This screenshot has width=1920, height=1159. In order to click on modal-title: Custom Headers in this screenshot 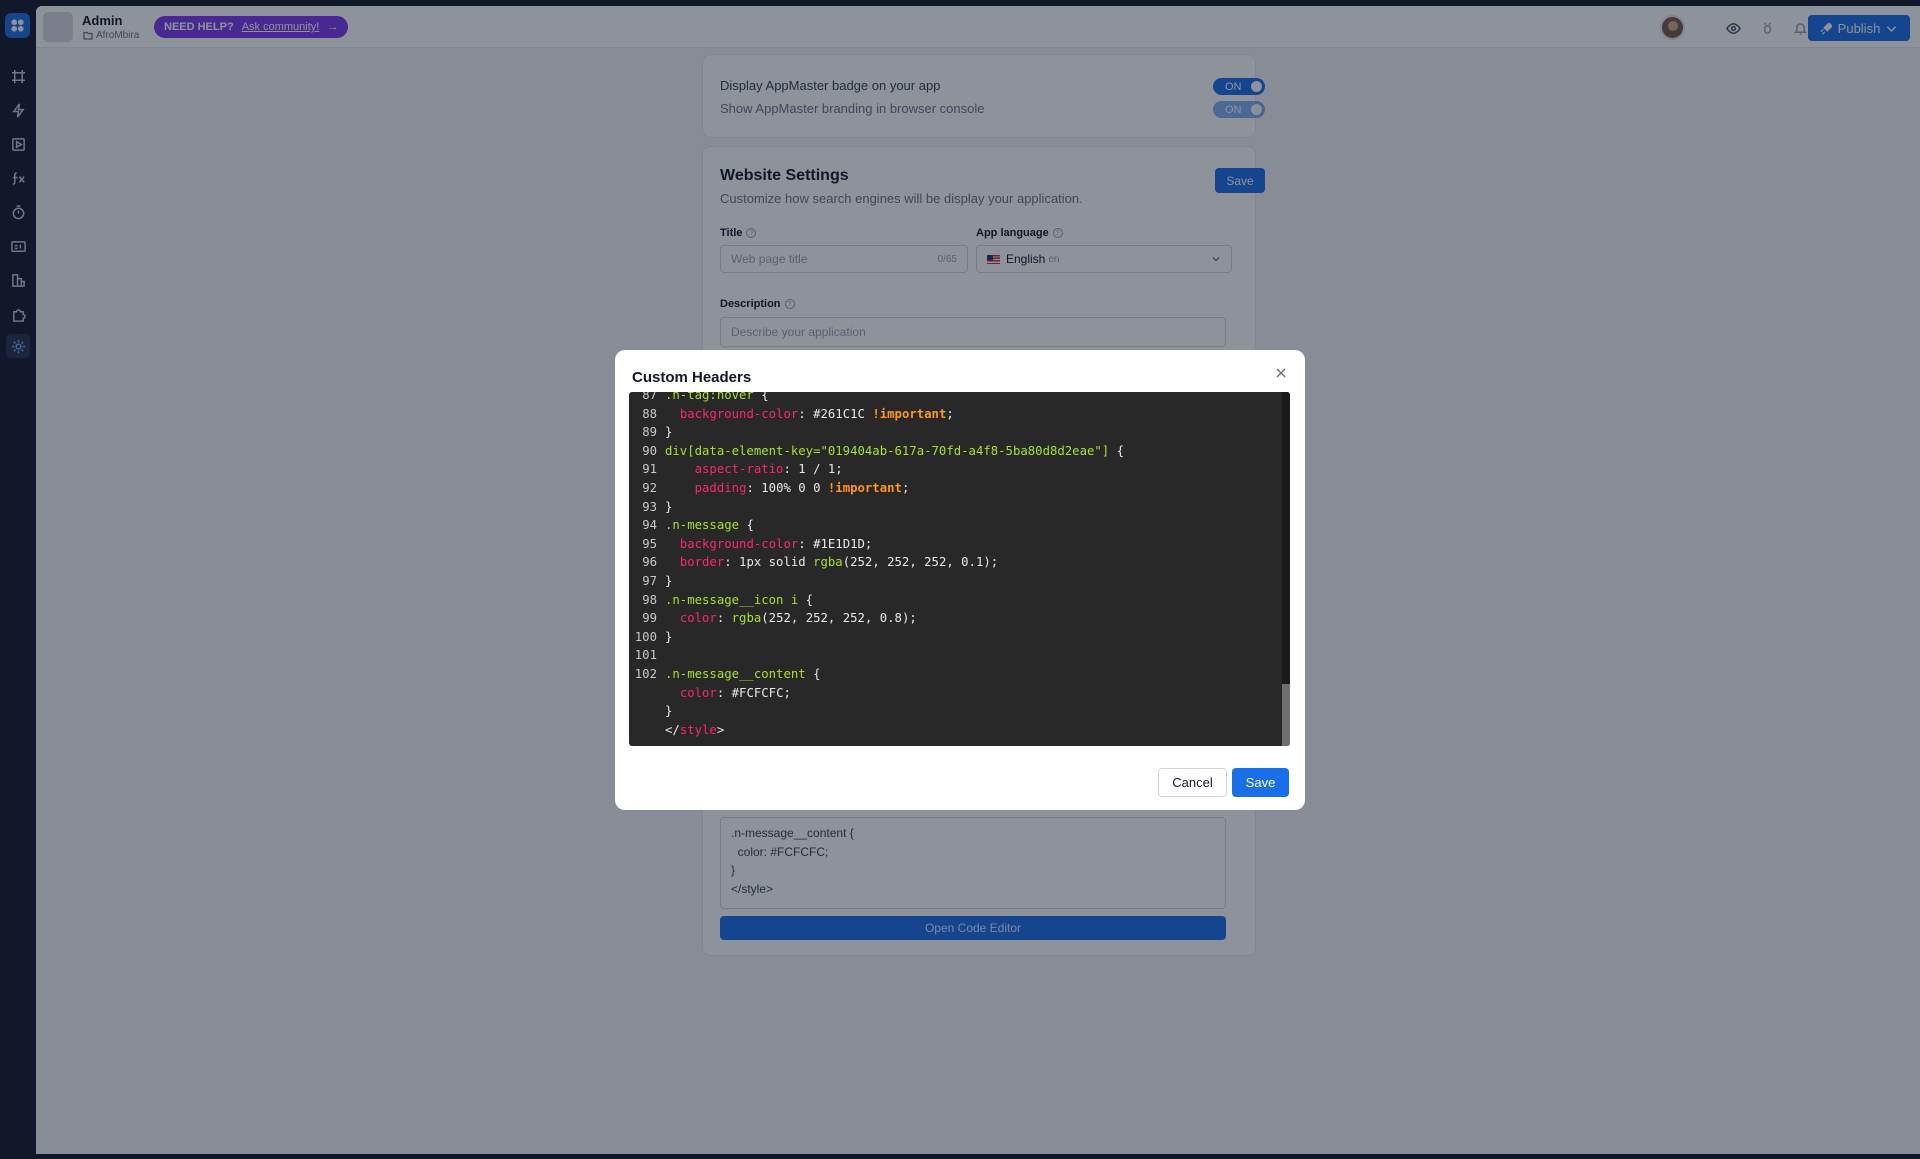, I will do `click(692, 377)`.